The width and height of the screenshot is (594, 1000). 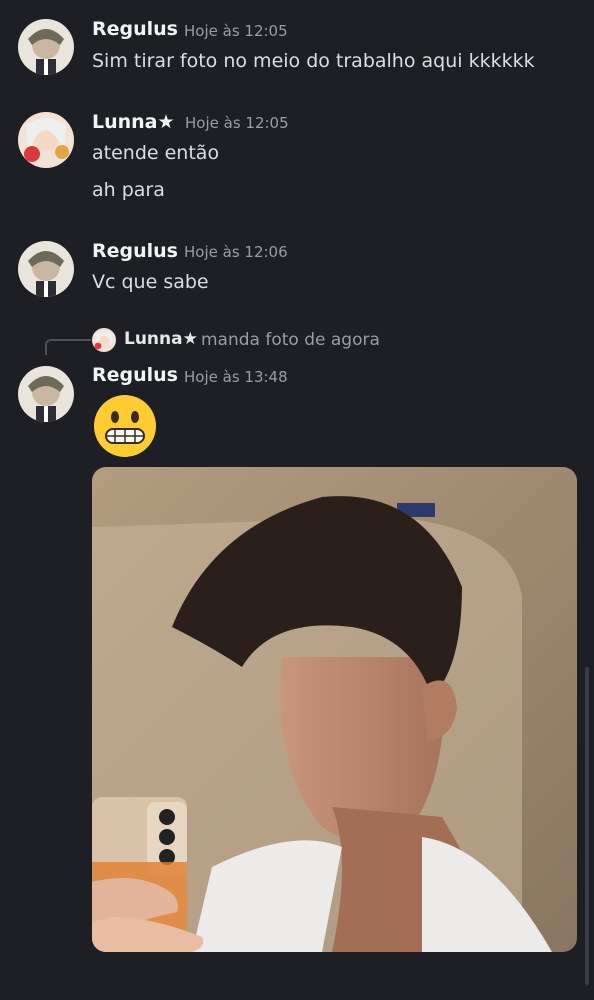 I want to click on reply-preview-text: manda foto de agora, so click(x=290, y=340).